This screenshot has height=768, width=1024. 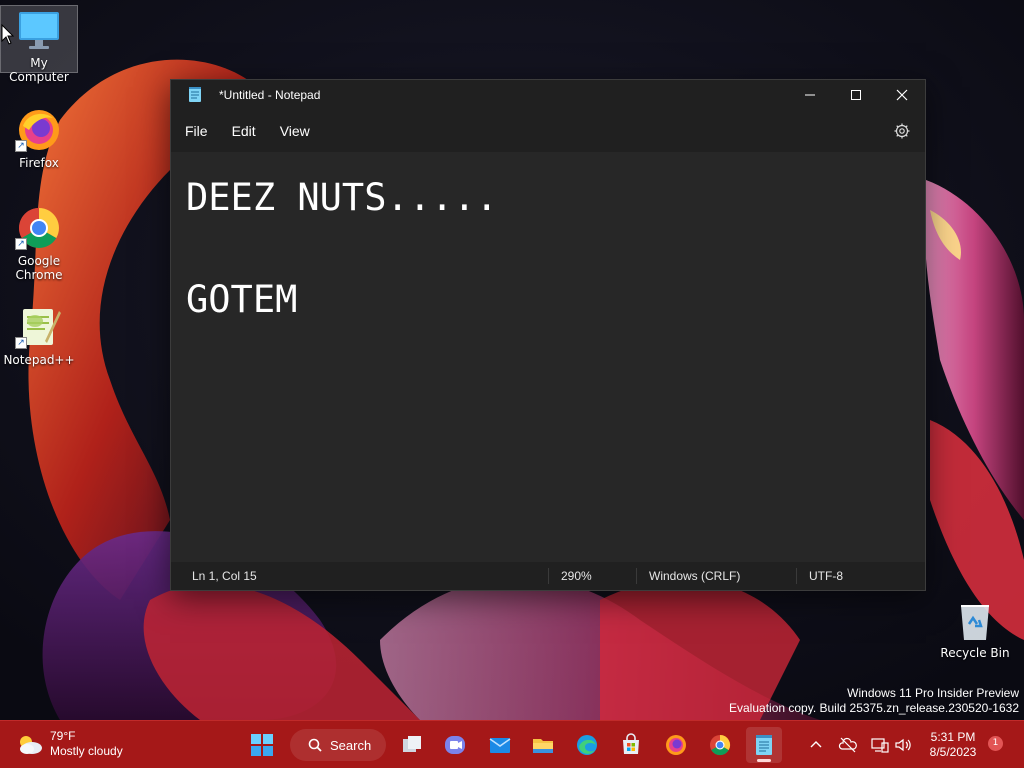 I want to click on file-explorer-icon, so click(x=543, y=746).